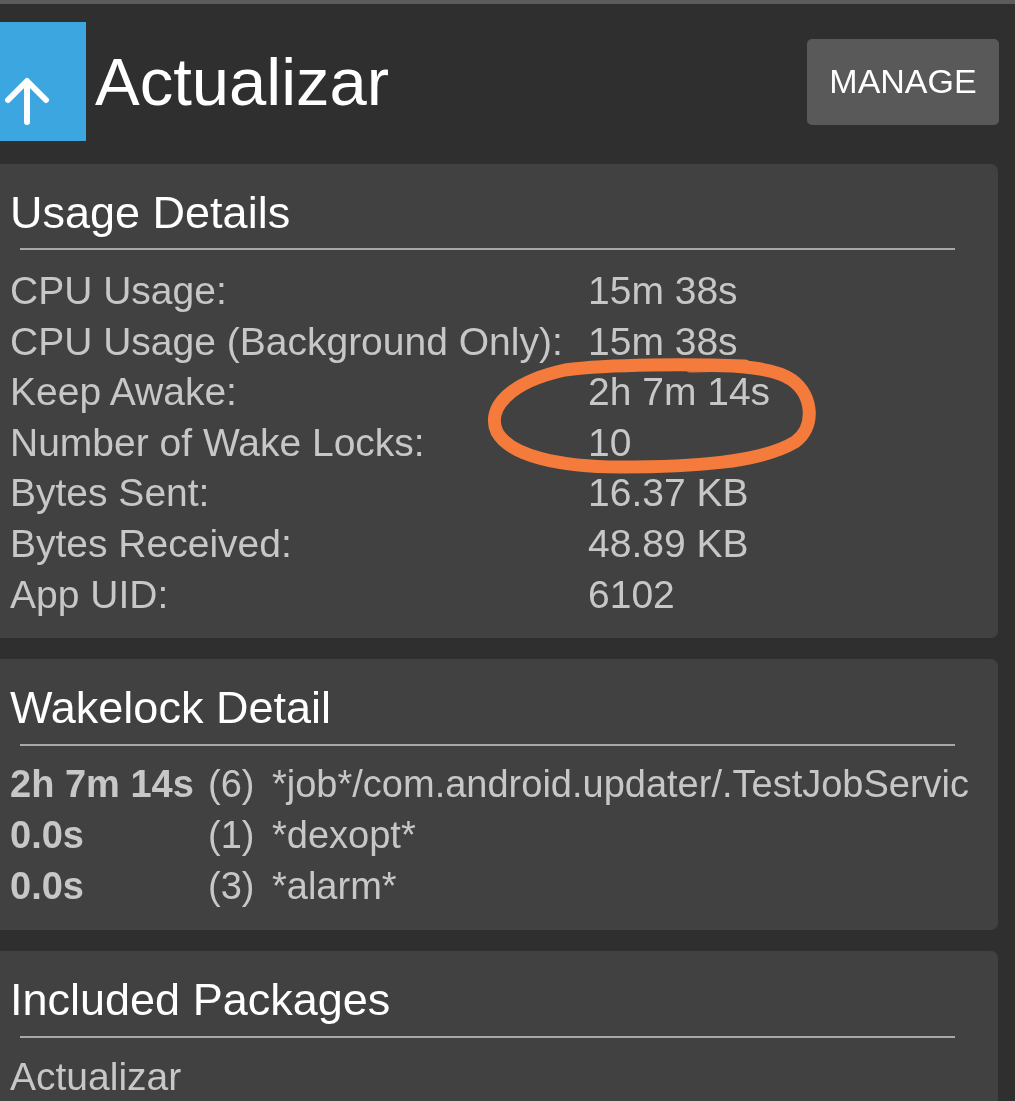 This screenshot has height=1101, width=1015. Describe the element at coordinates (903, 81) in the screenshot. I see `manage-button: MANAGE` at that location.